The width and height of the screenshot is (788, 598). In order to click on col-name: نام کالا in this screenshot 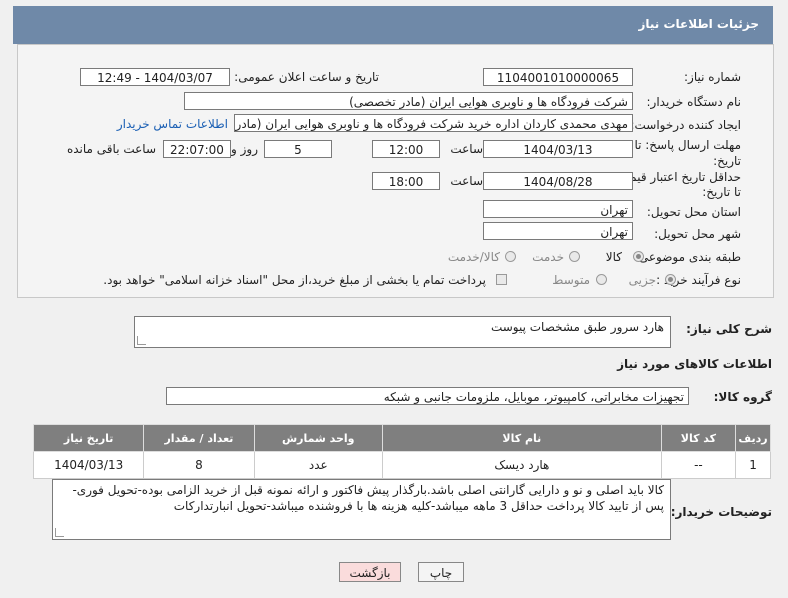, I will do `click(521, 438)`.